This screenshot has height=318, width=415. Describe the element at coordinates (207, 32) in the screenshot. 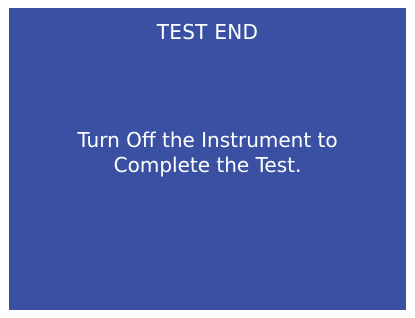

I see `screen-title: TEST END` at that location.